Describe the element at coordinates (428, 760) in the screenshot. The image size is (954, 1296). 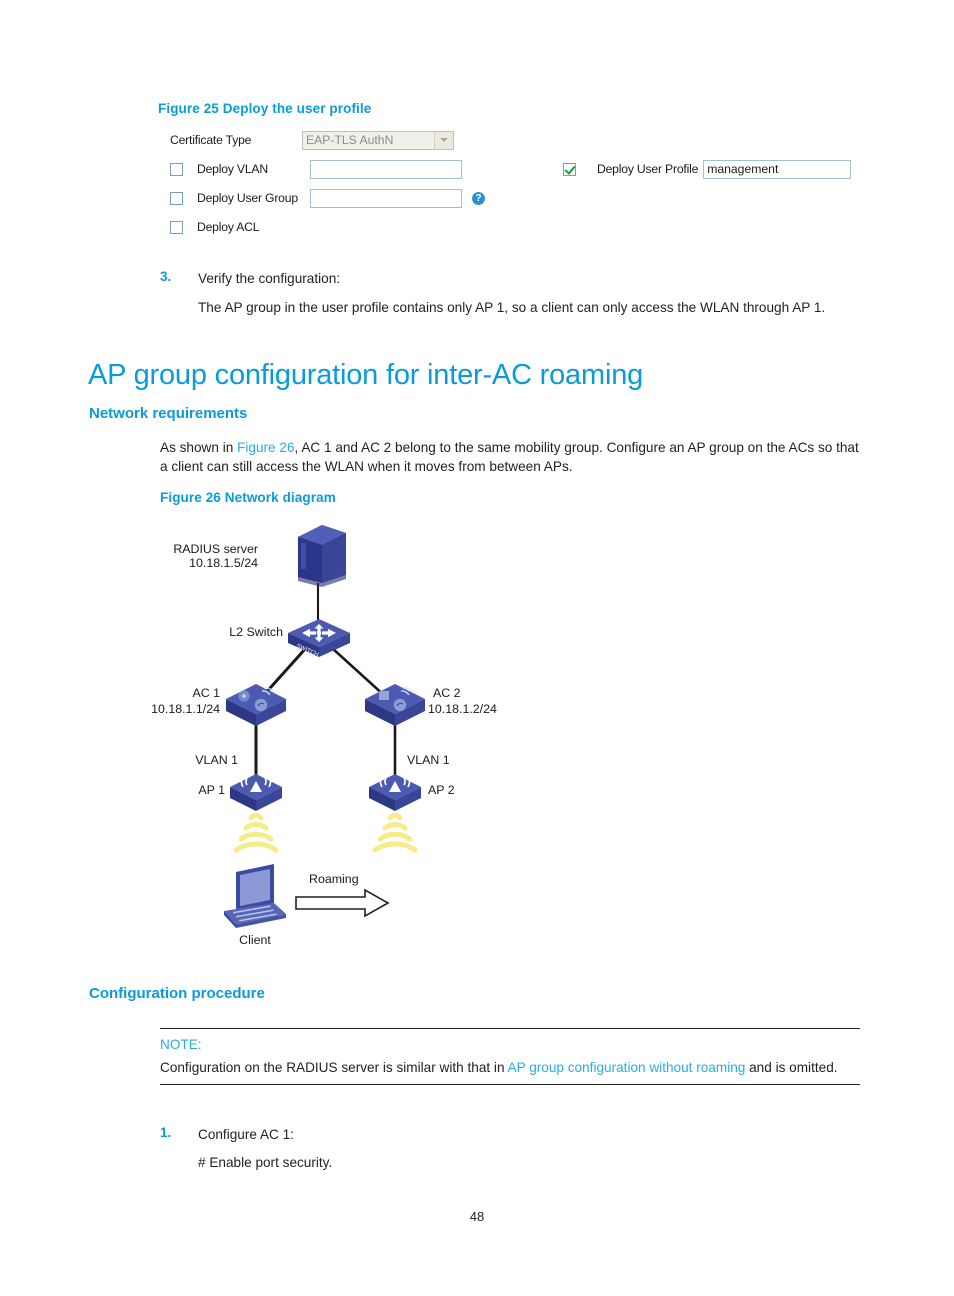
I see `vlan1-right-label: VLAN 1` at that location.